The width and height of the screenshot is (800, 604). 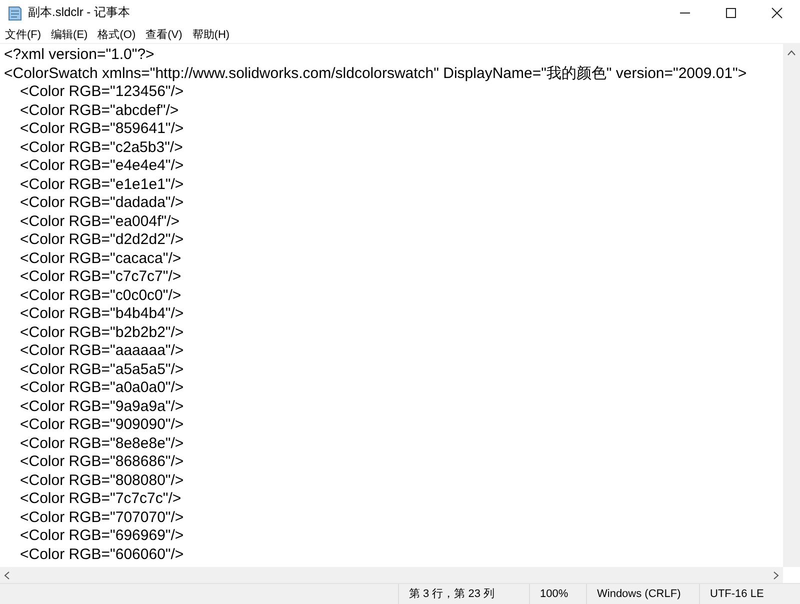 What do you see at coordinates (23, 34) in the screenshot?
I see `menu-item: 文件(F)` at bounding box center [23, 34].